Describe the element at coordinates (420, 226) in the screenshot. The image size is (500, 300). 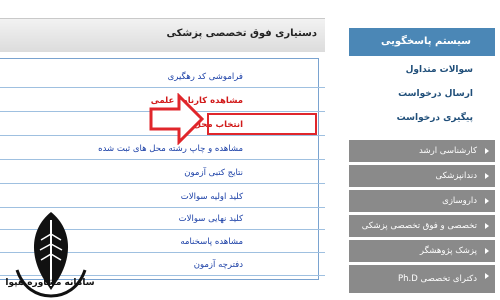
I see `sidebar-item-label: تخصصی و فوق تخصصی پزشکی` at that location.